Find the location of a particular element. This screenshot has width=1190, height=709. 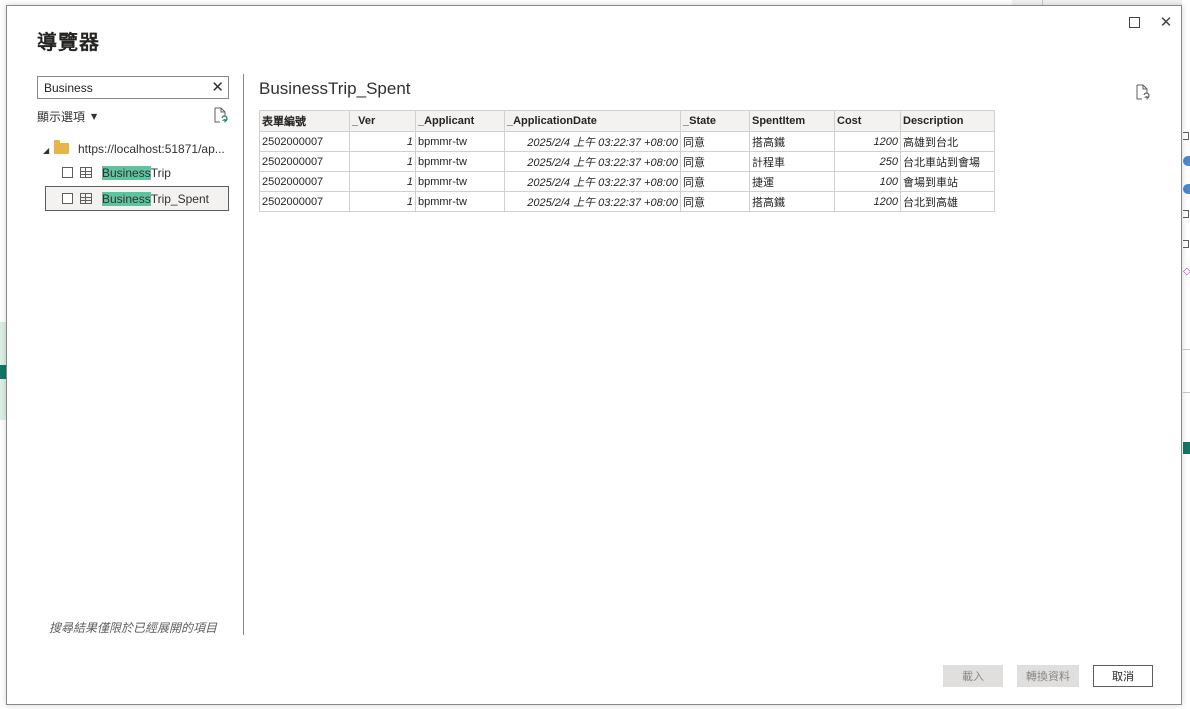

refresh-preview-button is located at coordinates (1142, 94).